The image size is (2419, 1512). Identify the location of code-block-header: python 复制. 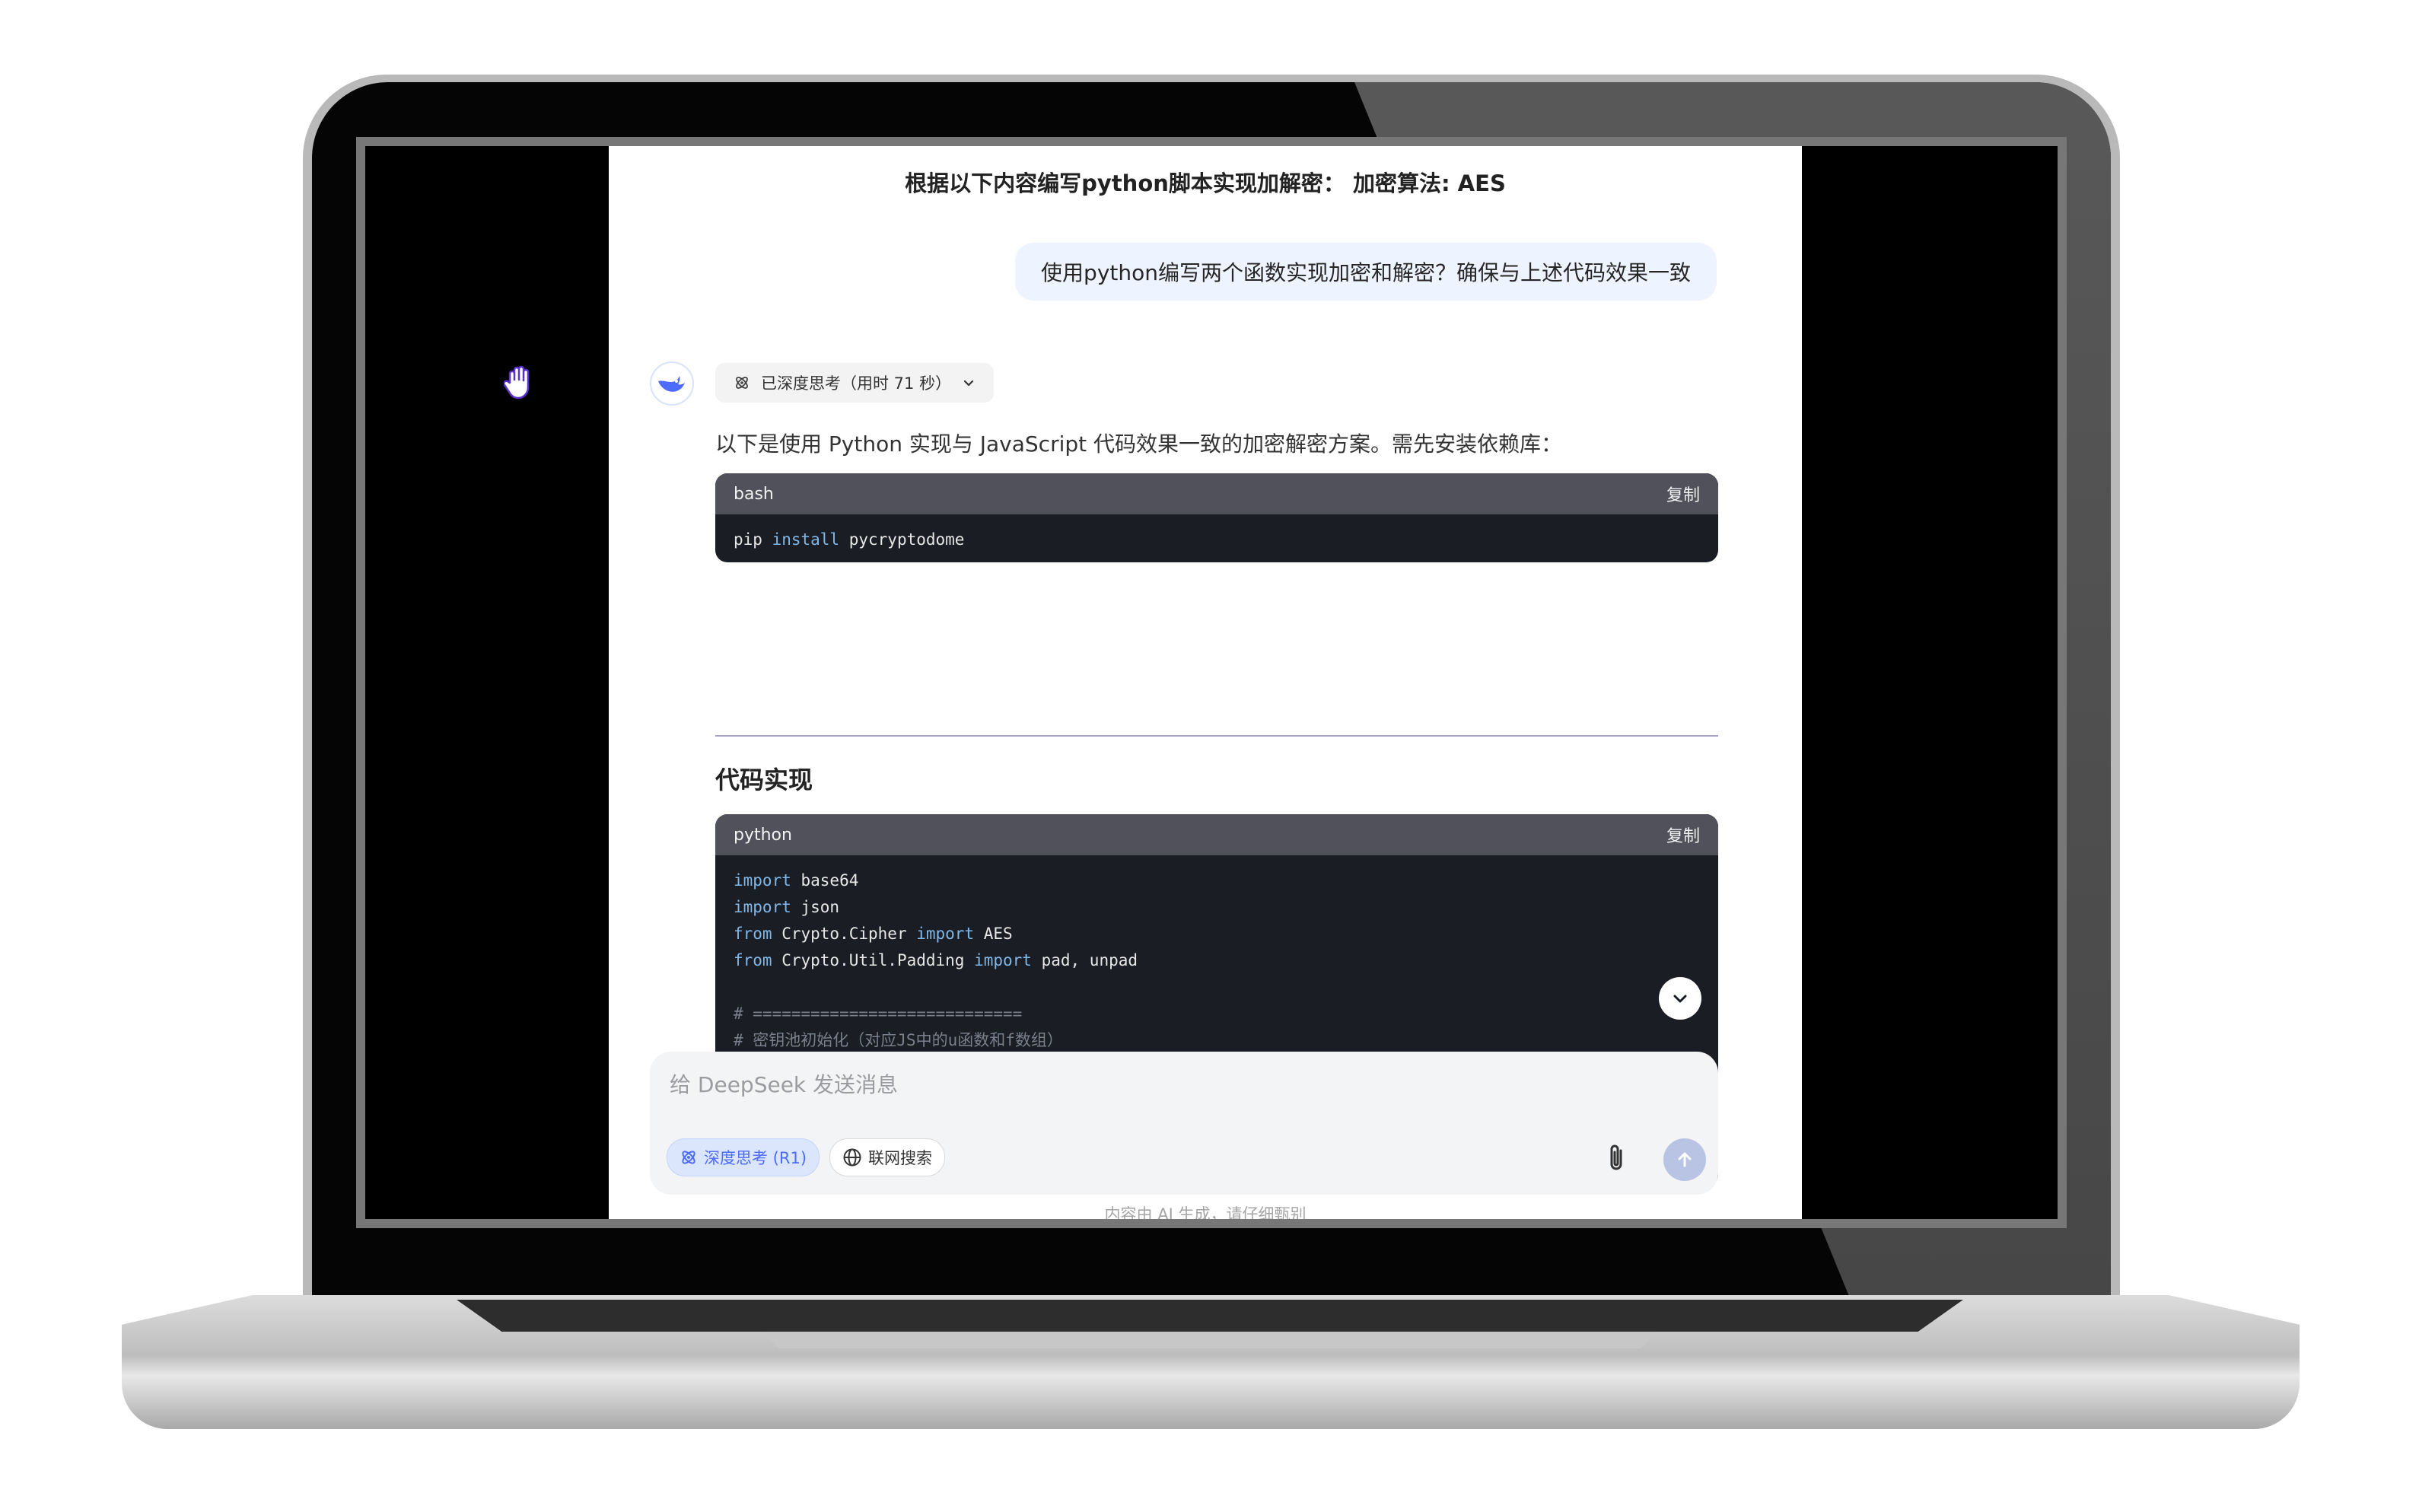
(1216, 834).